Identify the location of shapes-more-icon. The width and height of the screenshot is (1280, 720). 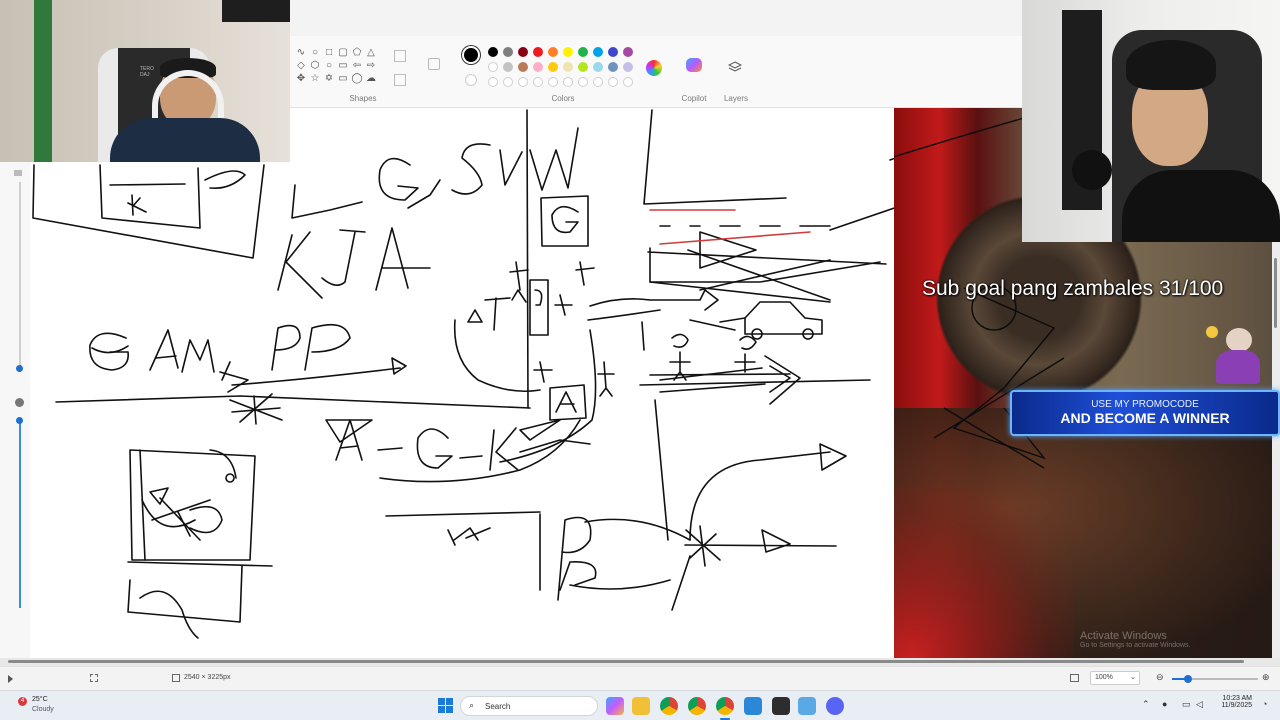
(434, 64).